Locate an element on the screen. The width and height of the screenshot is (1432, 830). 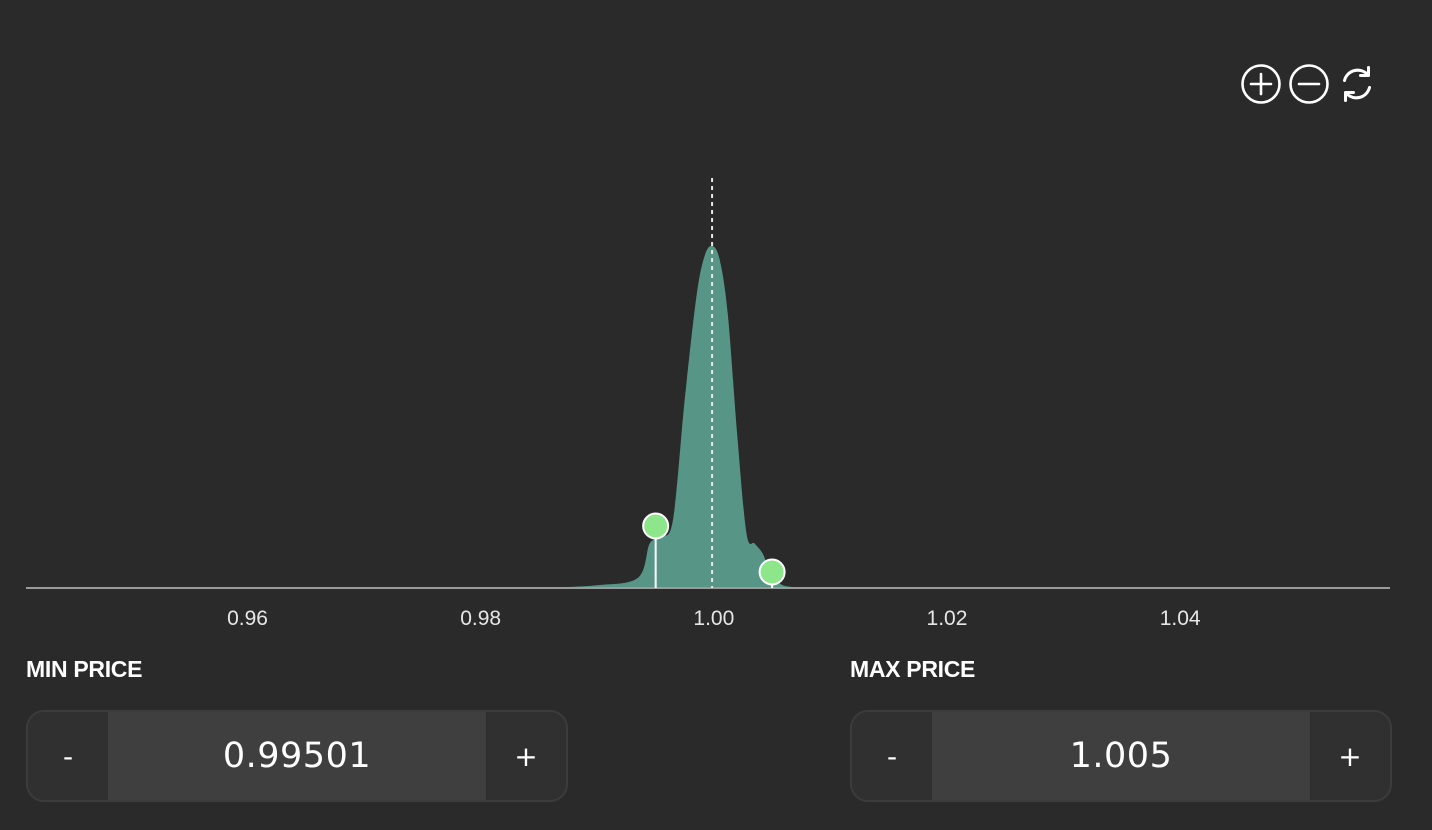
max-price-stepper: - 1.005 + is located at coordinates (1121, 756).